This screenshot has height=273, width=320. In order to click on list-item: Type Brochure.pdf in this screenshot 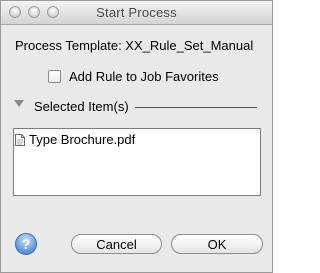, I will do `click(75, 139)`.